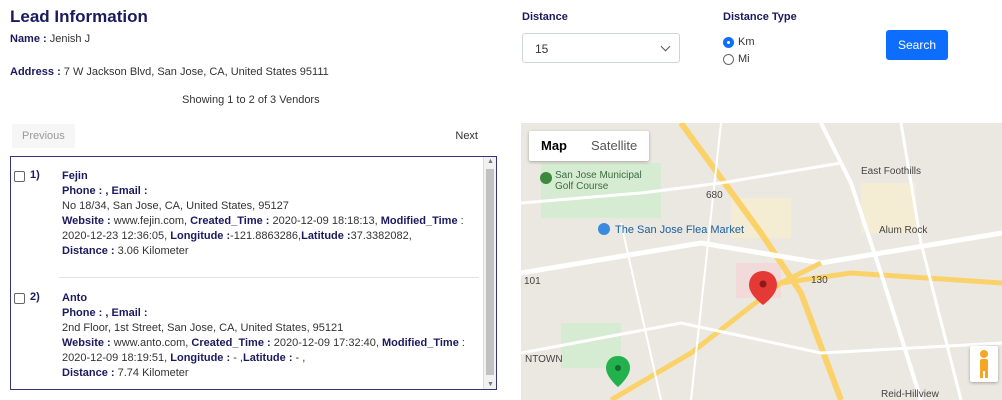 This screenshot has width=1002, height=400. I want to click on radio-mi-label: Mi, so click(744, 59).